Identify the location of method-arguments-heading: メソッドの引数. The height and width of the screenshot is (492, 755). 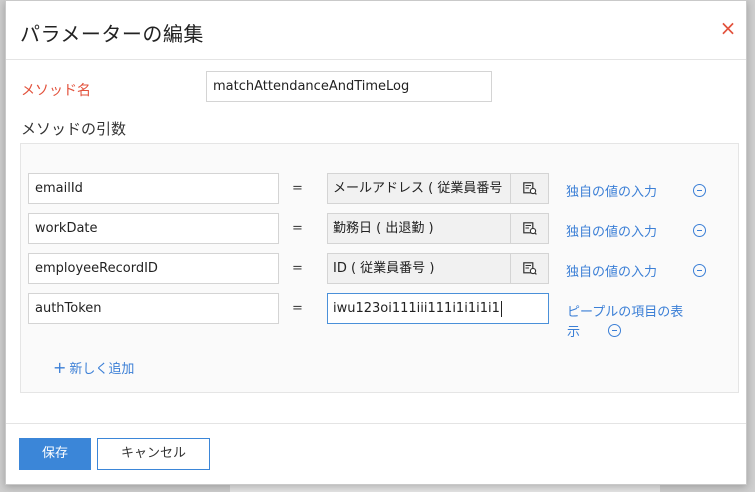
(74, 129).